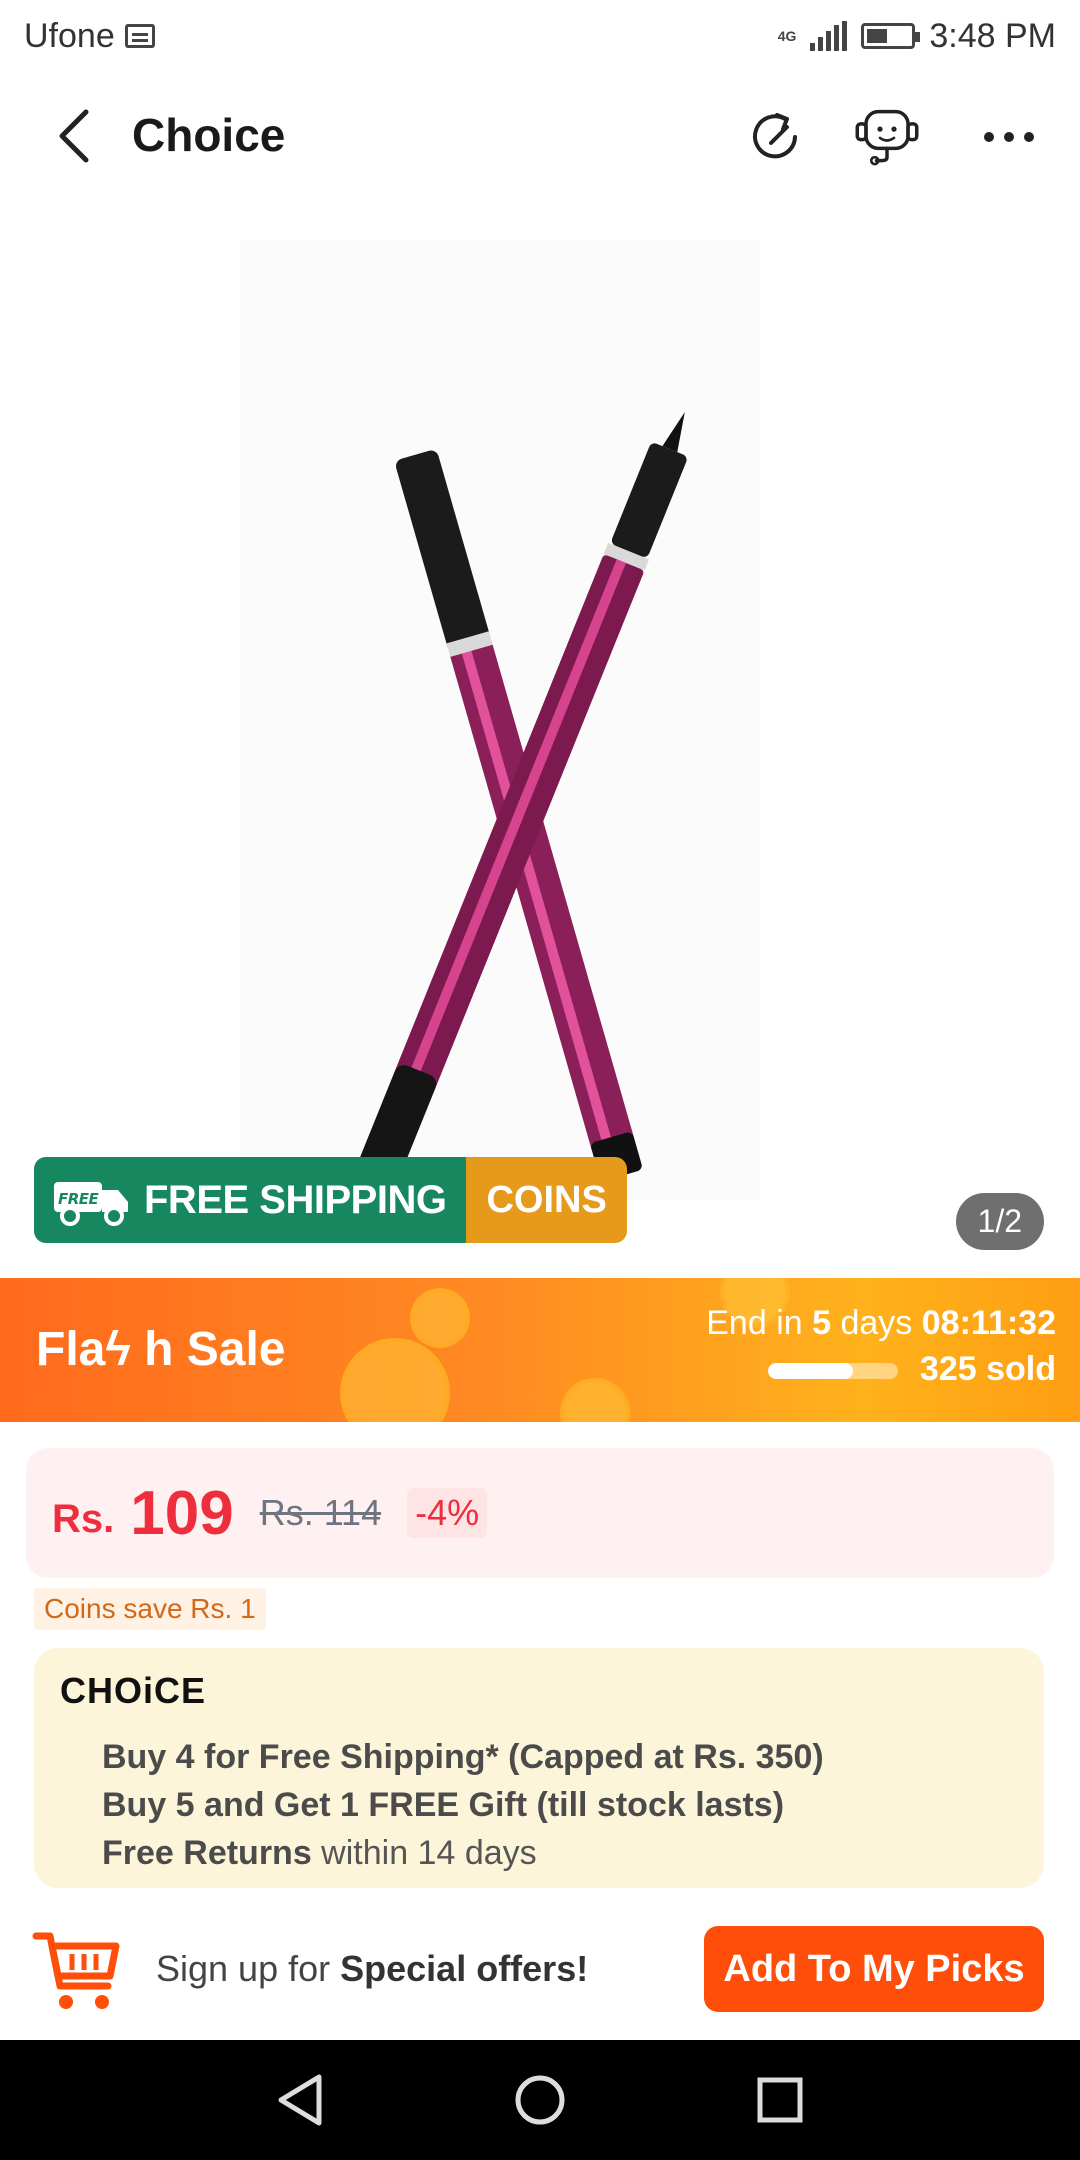 This screenshot has width=1080, height=2160. Describe the element at coordinates (182, 1513) in the screenshot. I see `current-price: 109` at that location.